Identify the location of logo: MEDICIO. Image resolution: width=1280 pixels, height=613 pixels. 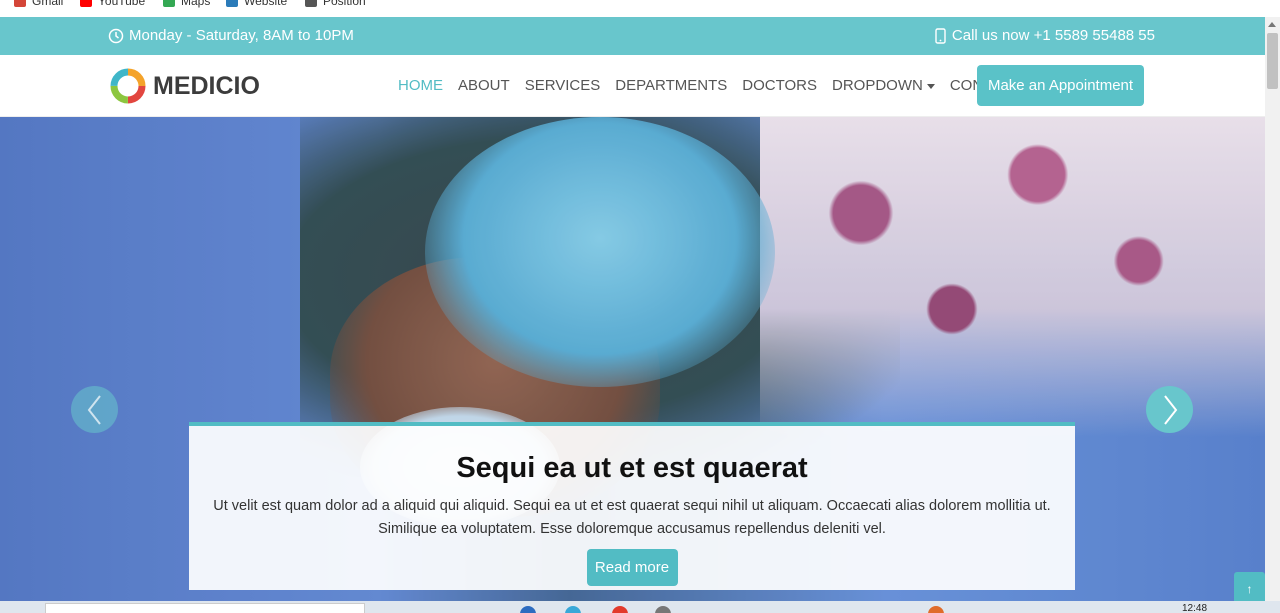
(184, 86).